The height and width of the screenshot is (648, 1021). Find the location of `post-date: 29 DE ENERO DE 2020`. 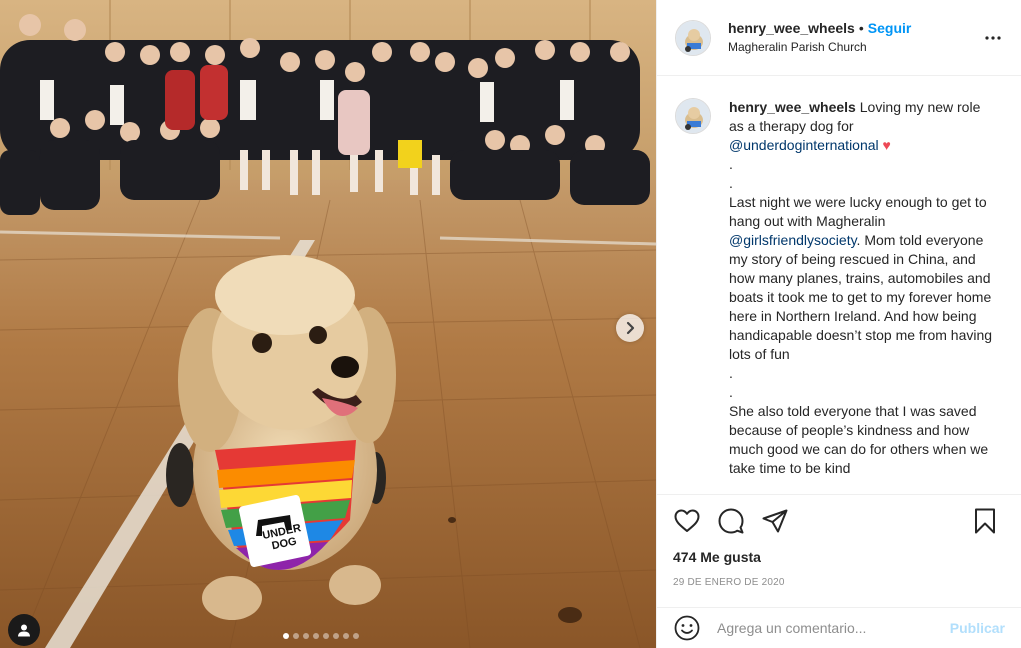

post-date: 29 DE ENERO DE 2020 is located at coordinates (839, 582).